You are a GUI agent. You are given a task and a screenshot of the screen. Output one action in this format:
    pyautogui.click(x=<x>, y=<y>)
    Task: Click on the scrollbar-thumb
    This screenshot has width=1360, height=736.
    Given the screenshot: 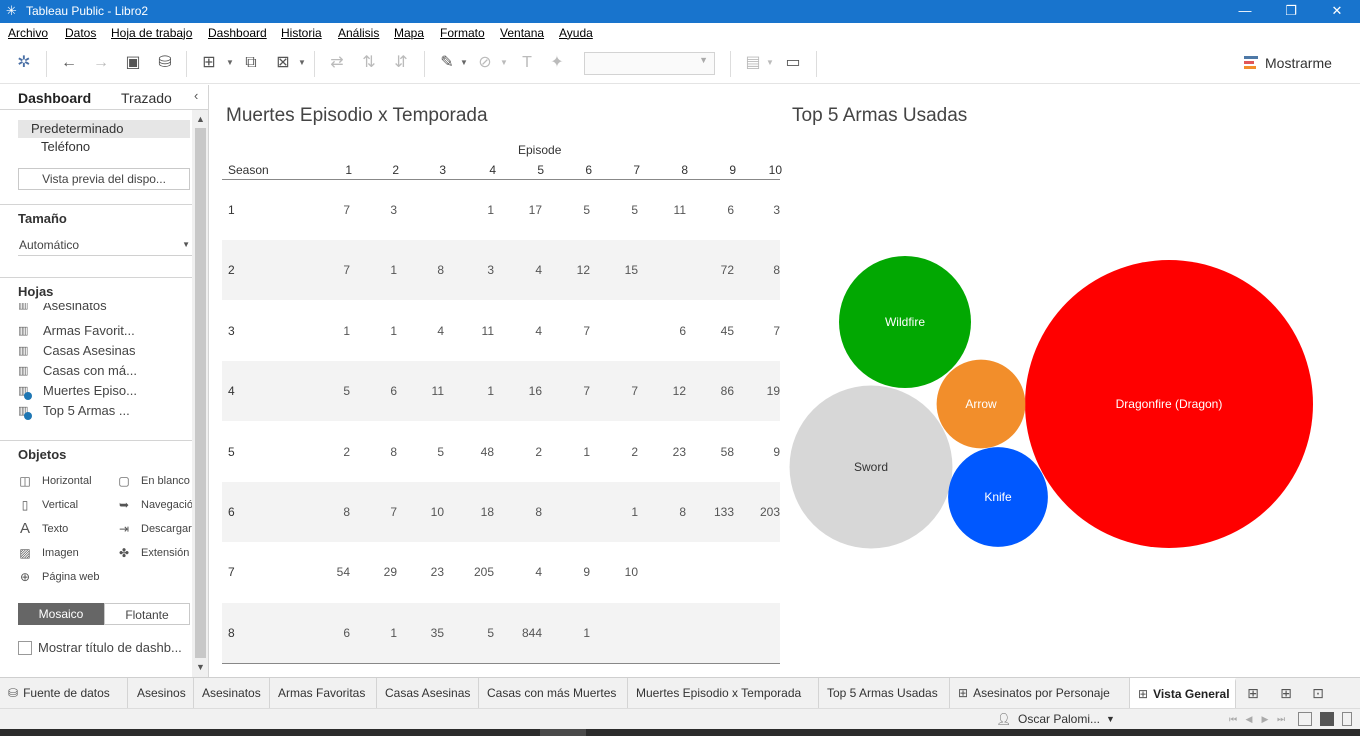 What is the action you would take?
    pyautogui.click(x=200, y=393)
    